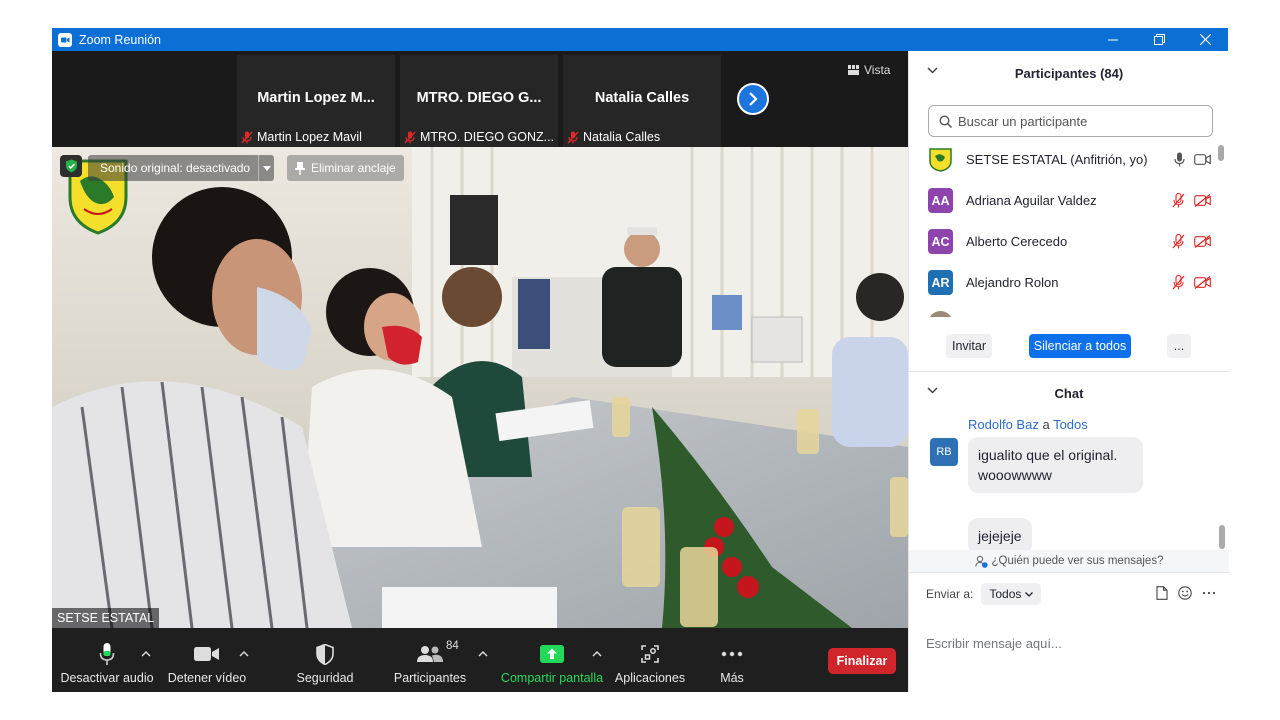  I want to click on invite-button: Invitar, so click(969, 346).